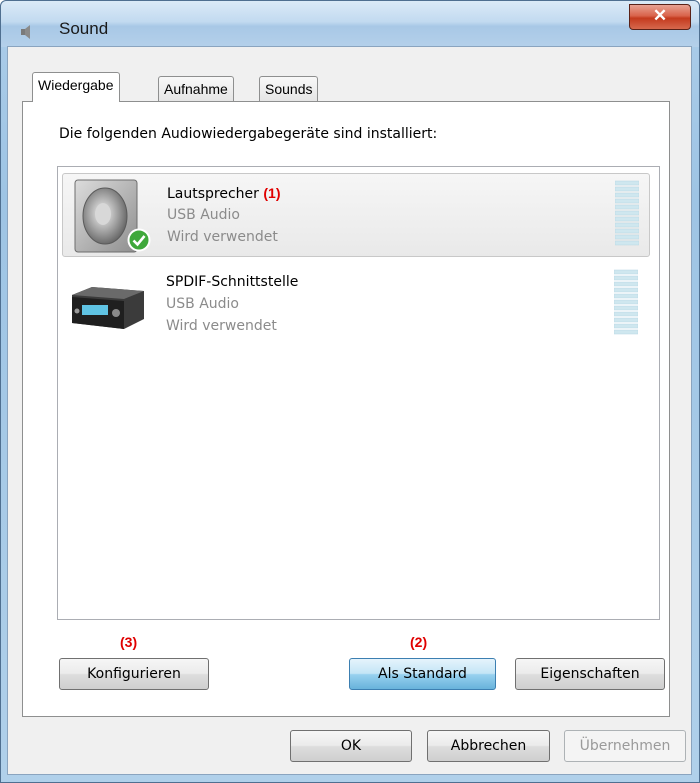  I want to click on annotation-2: (2), so click(419, 642).